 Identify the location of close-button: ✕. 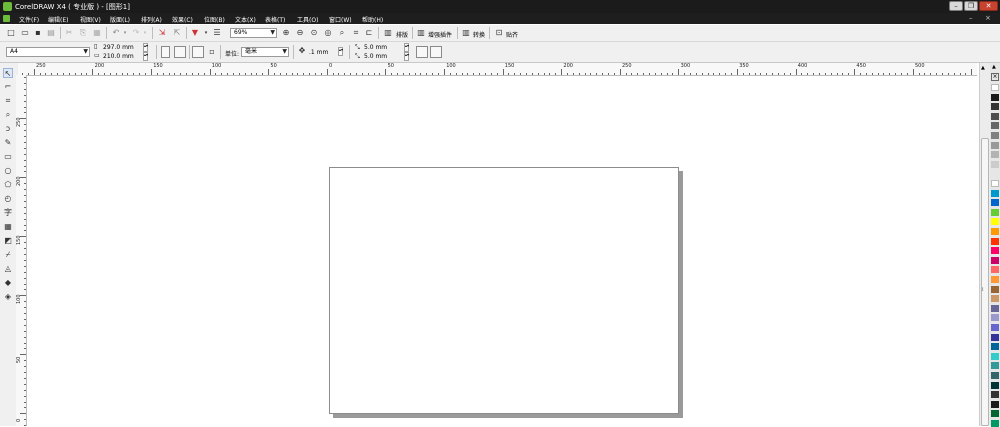
(988, 6).